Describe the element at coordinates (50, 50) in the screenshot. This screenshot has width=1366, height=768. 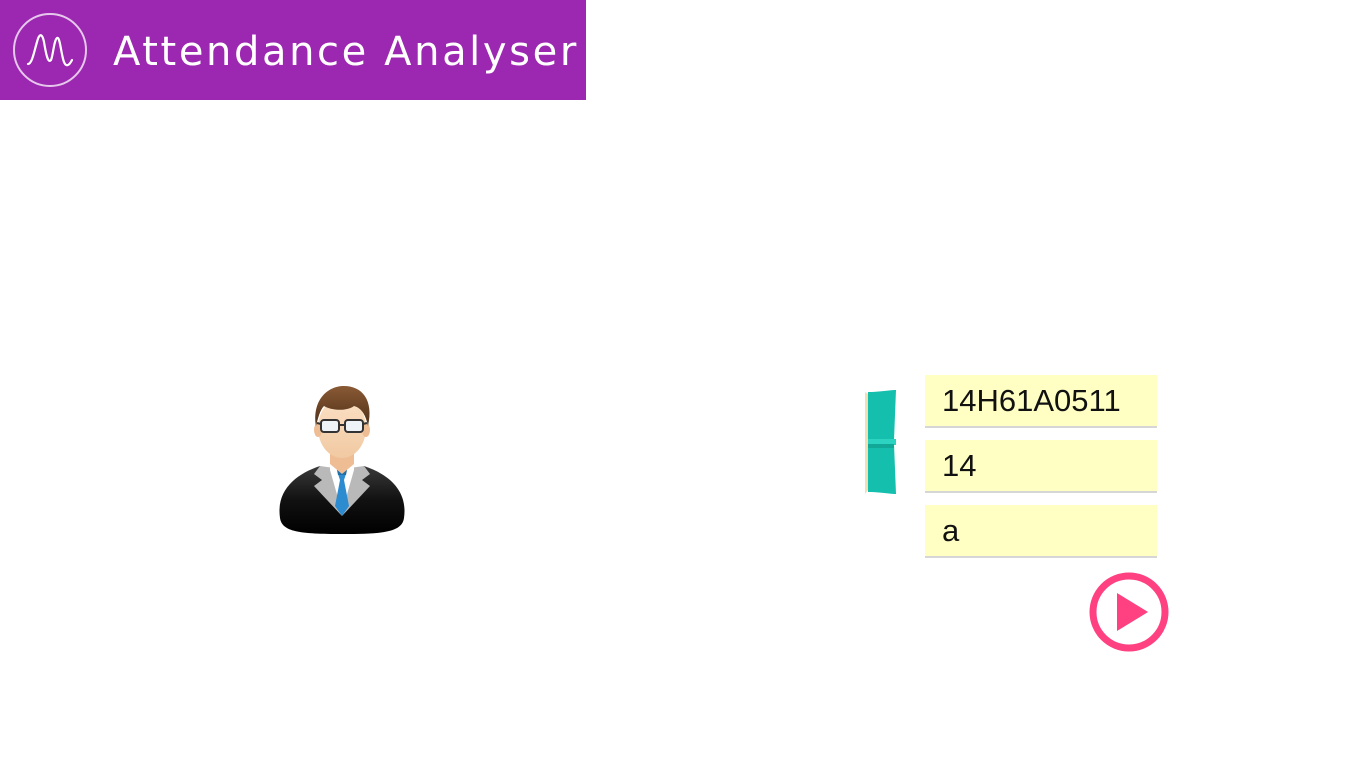
I see `waveform-icon` at that location.